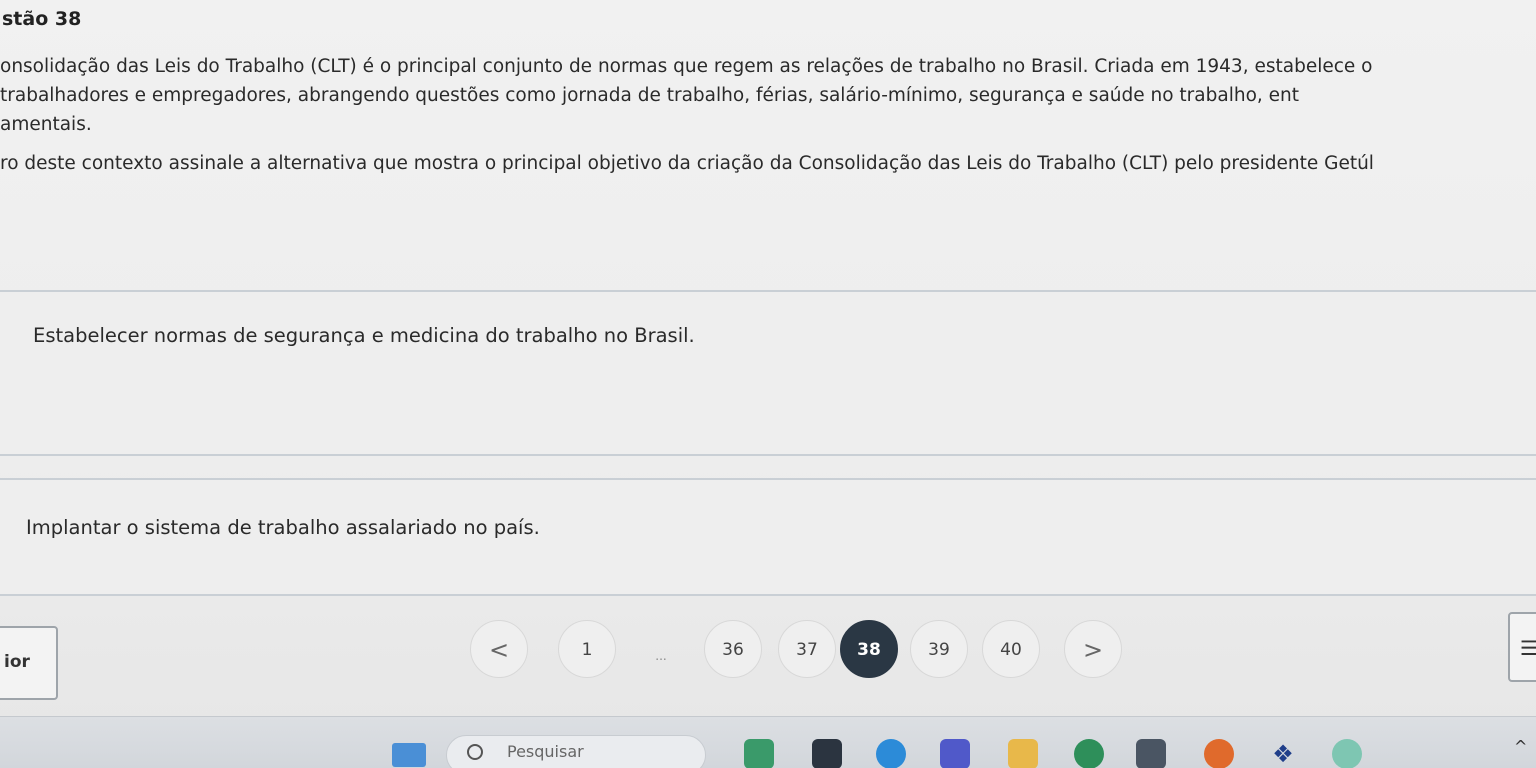 The width and height of the screenshot is (1536, 768). What do you see at coordinates (1520, 746) in the screenshot?
I see `chevron-up-icon: ^` at bounding box center [1520, 746].